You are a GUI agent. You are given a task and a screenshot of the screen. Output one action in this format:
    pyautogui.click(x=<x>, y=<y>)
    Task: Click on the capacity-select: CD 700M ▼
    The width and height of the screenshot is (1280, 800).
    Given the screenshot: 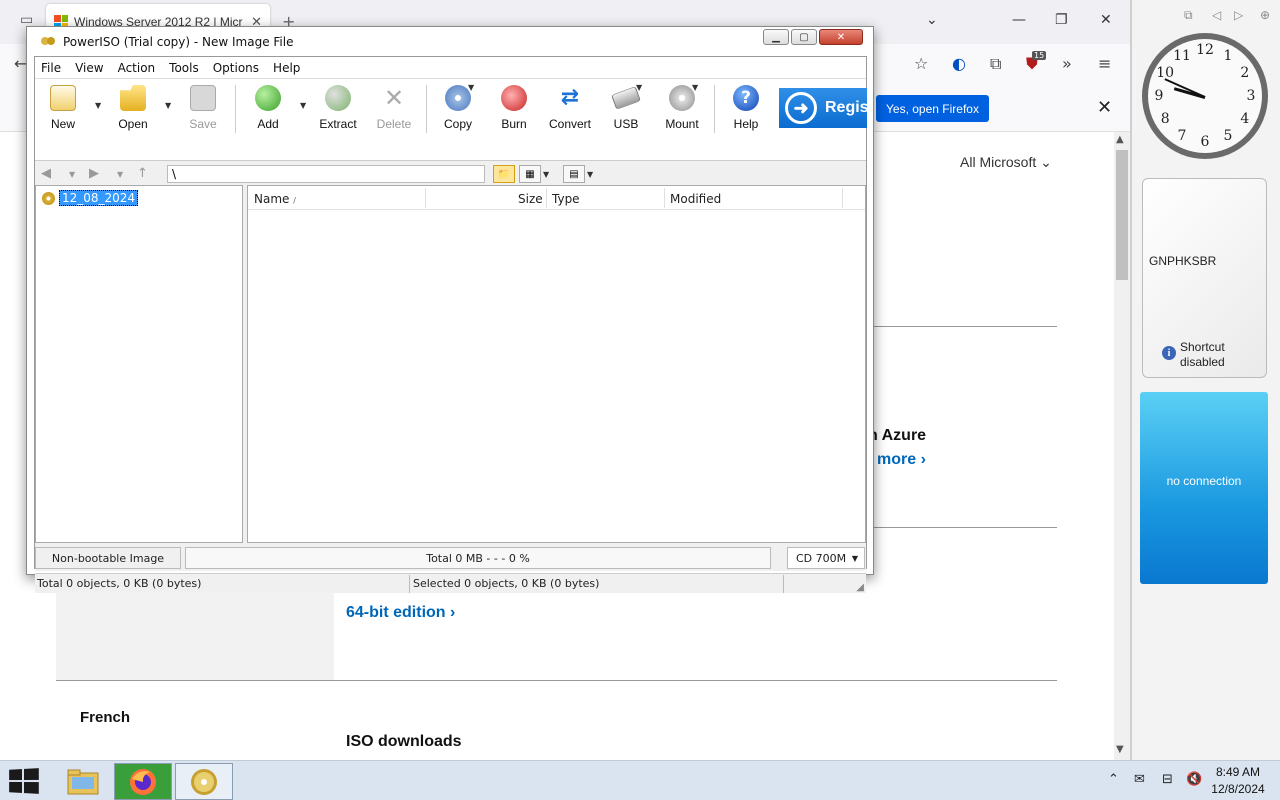 What is the action you would take?
    pyautogui.click(x=826, y=558)
    